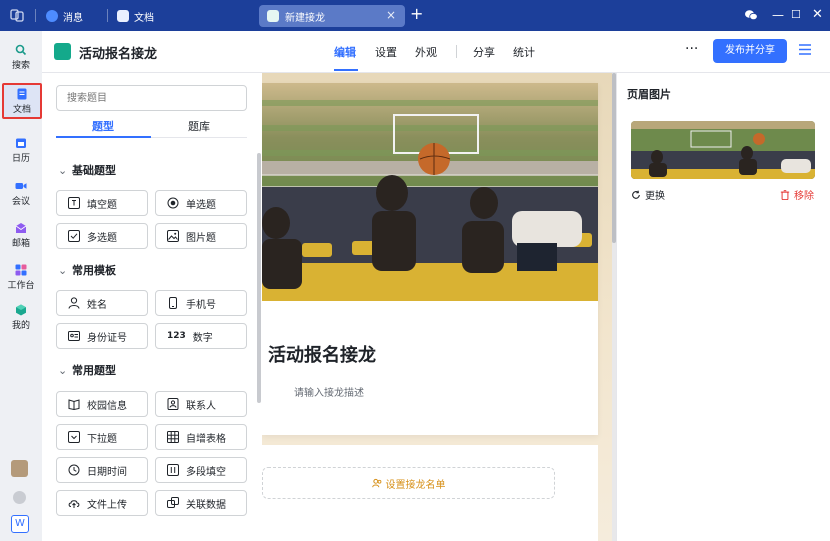 This screenshot has width=830, height=541. I want to click on tab-label: 文档, so click(144, 18).